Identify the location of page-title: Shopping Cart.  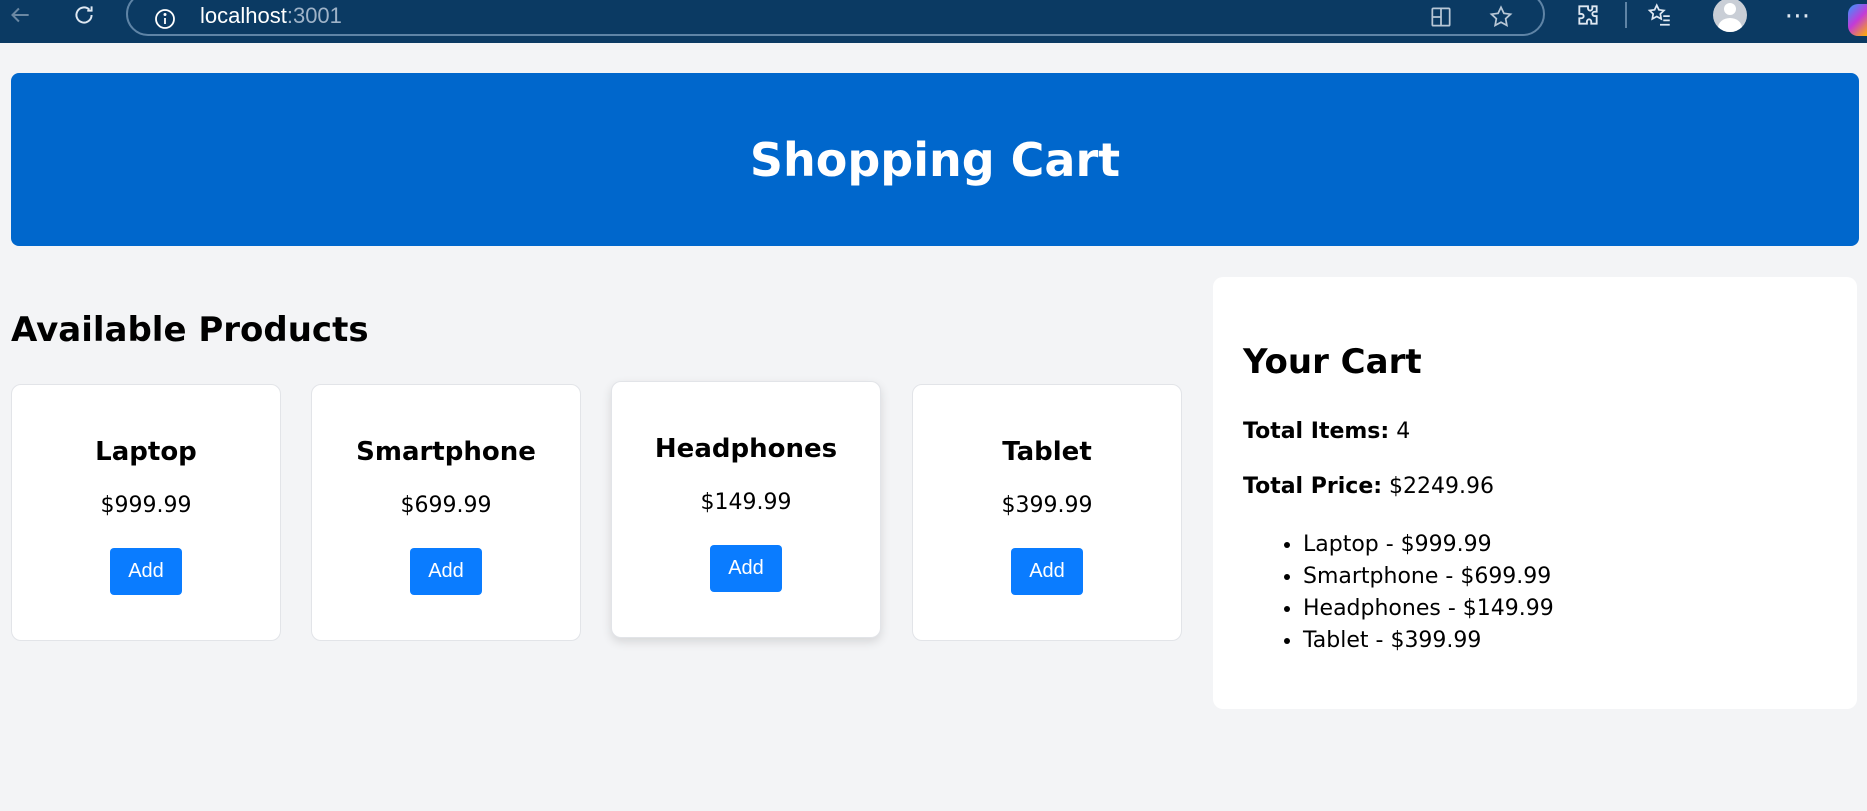
(935, 159).